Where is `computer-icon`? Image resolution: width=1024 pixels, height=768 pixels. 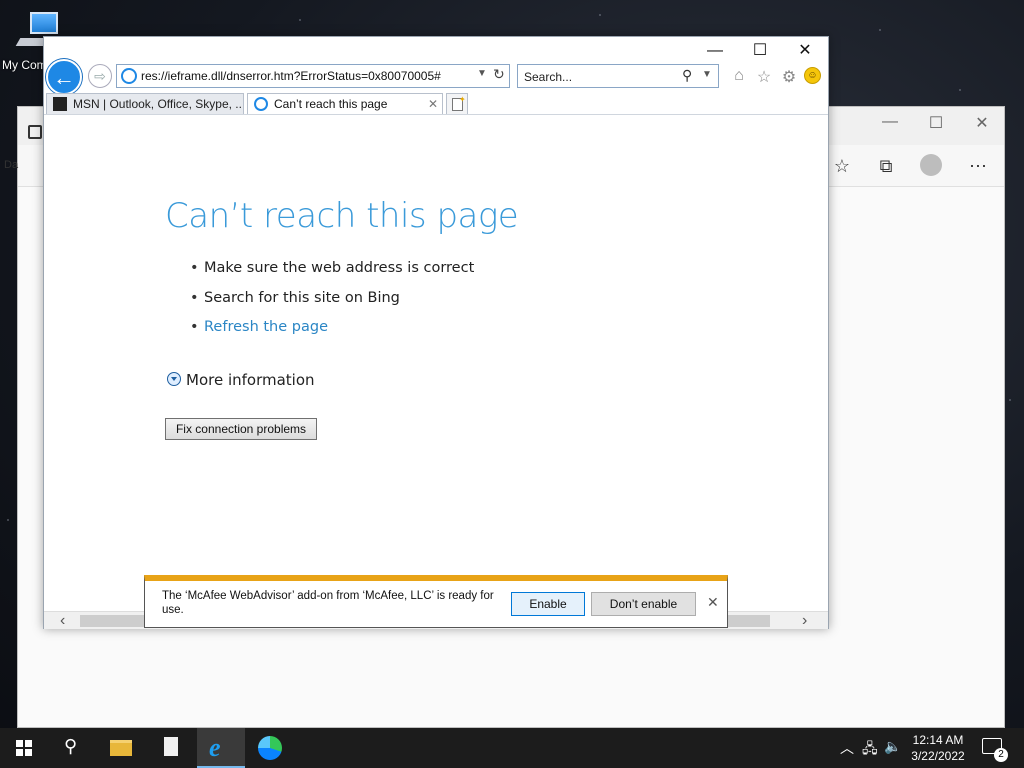 computer-icon is located at coordinates (44, 23).